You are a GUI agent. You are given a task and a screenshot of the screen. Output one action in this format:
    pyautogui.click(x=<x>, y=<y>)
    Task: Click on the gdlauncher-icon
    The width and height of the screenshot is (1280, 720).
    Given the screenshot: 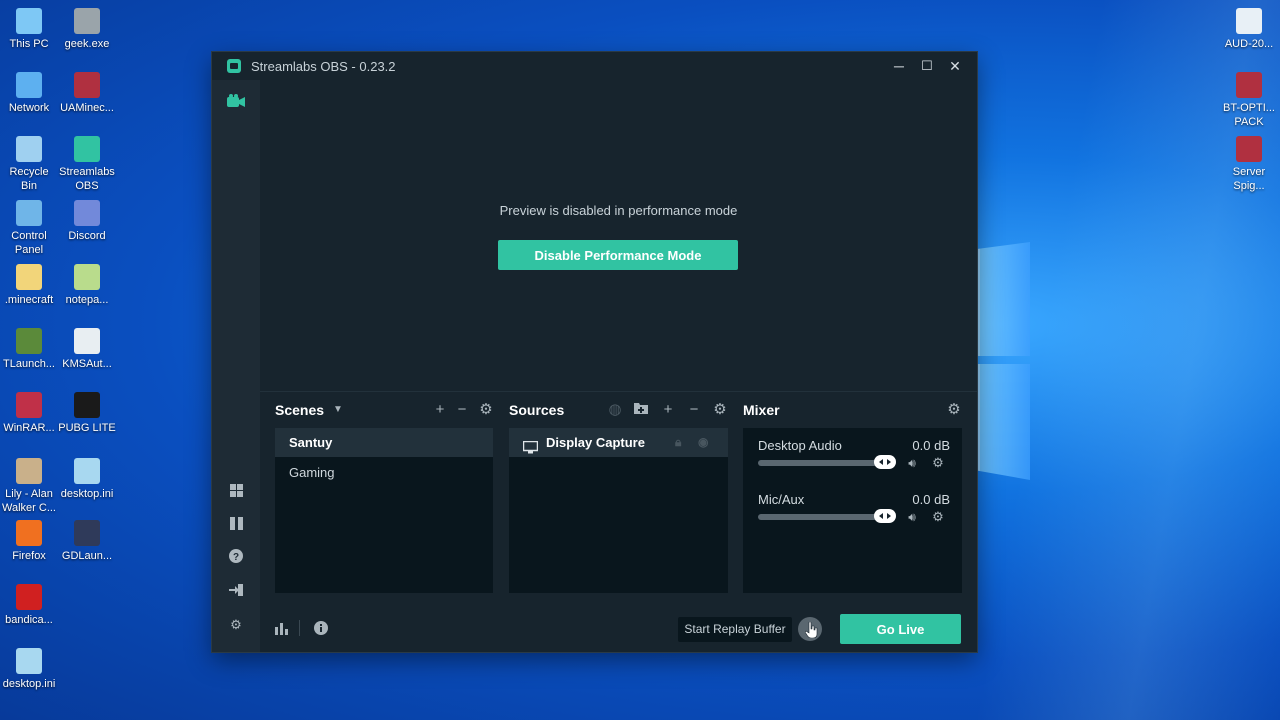 What is the action you would take?
    pyautogui.click(x=87, y=533)
    